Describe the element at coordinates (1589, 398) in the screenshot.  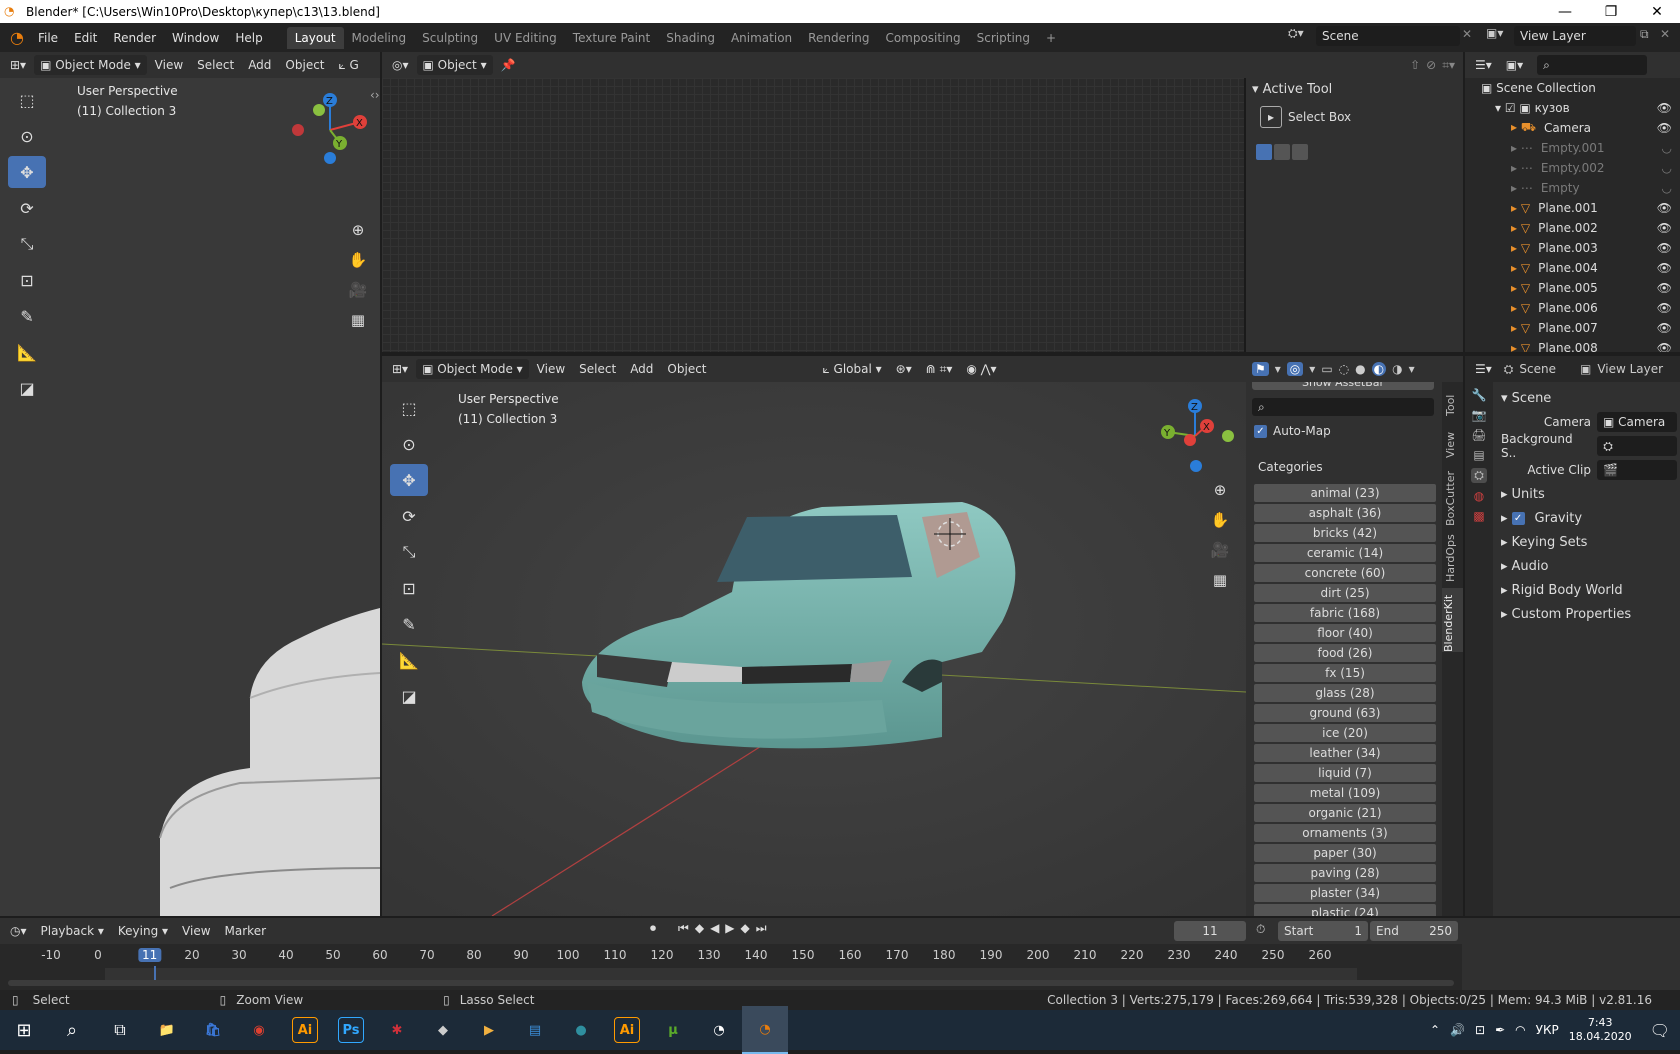
I see `scene-section-header: ▾ Scene` at that location.